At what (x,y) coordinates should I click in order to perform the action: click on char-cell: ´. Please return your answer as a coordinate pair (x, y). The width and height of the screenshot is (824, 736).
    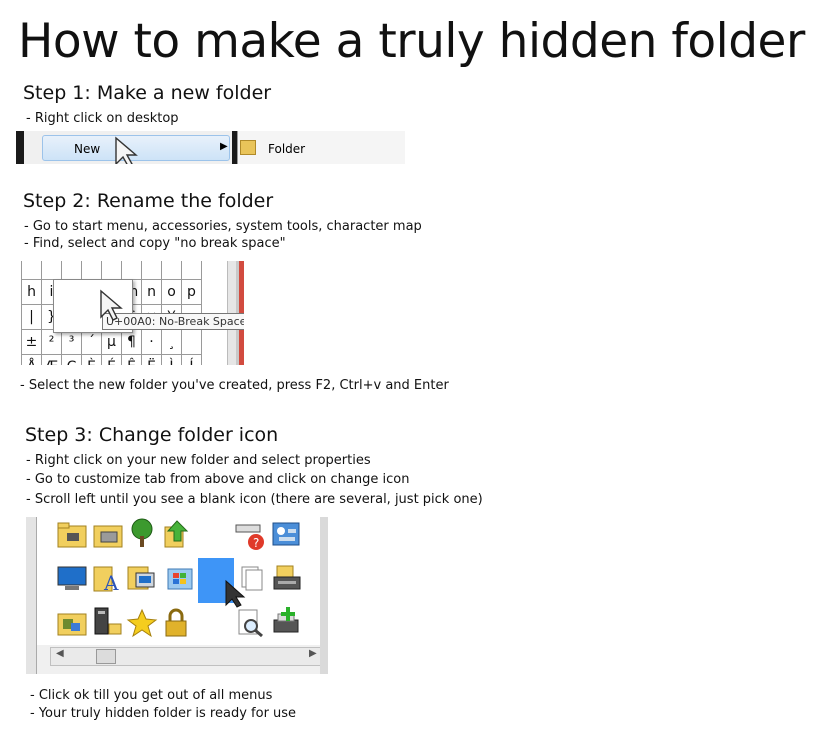
    Looking at the image, I should click on (91, 342).